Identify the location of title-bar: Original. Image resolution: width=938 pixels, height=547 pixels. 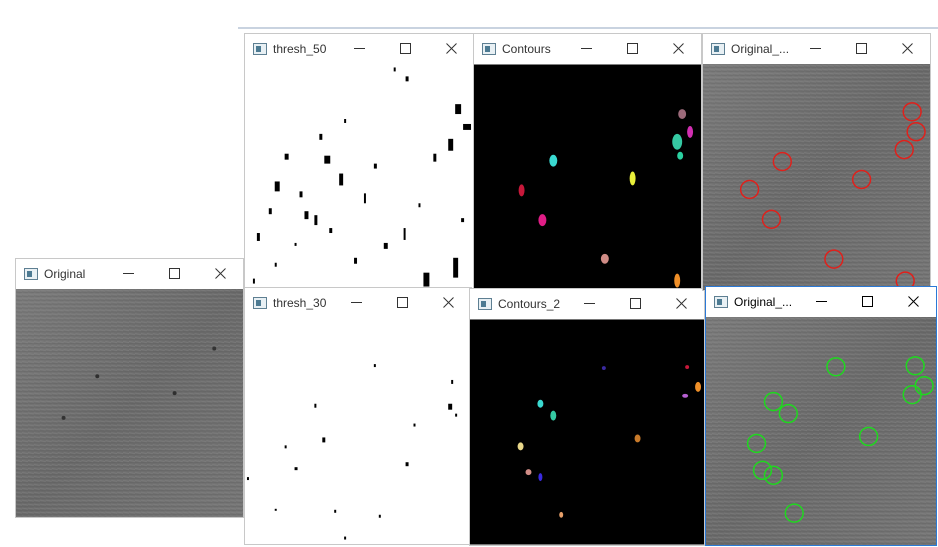
(129, 273).